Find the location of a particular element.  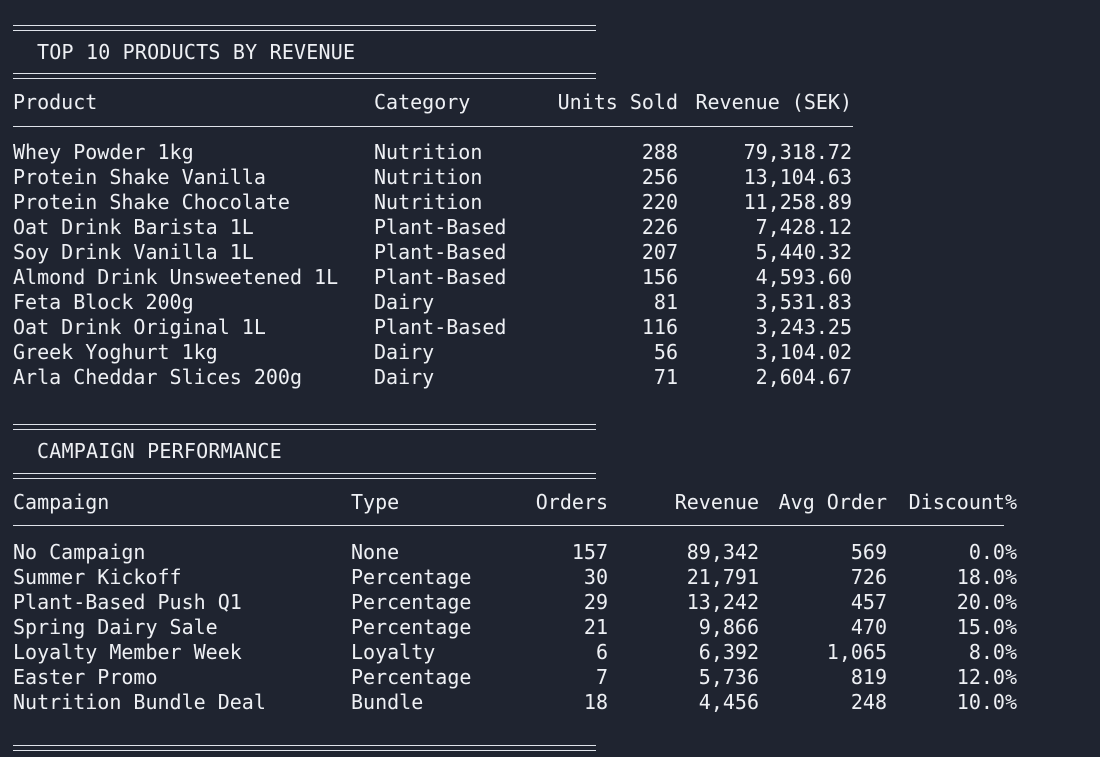

campaign-orders: 18 is located at coordinates (595, 702).